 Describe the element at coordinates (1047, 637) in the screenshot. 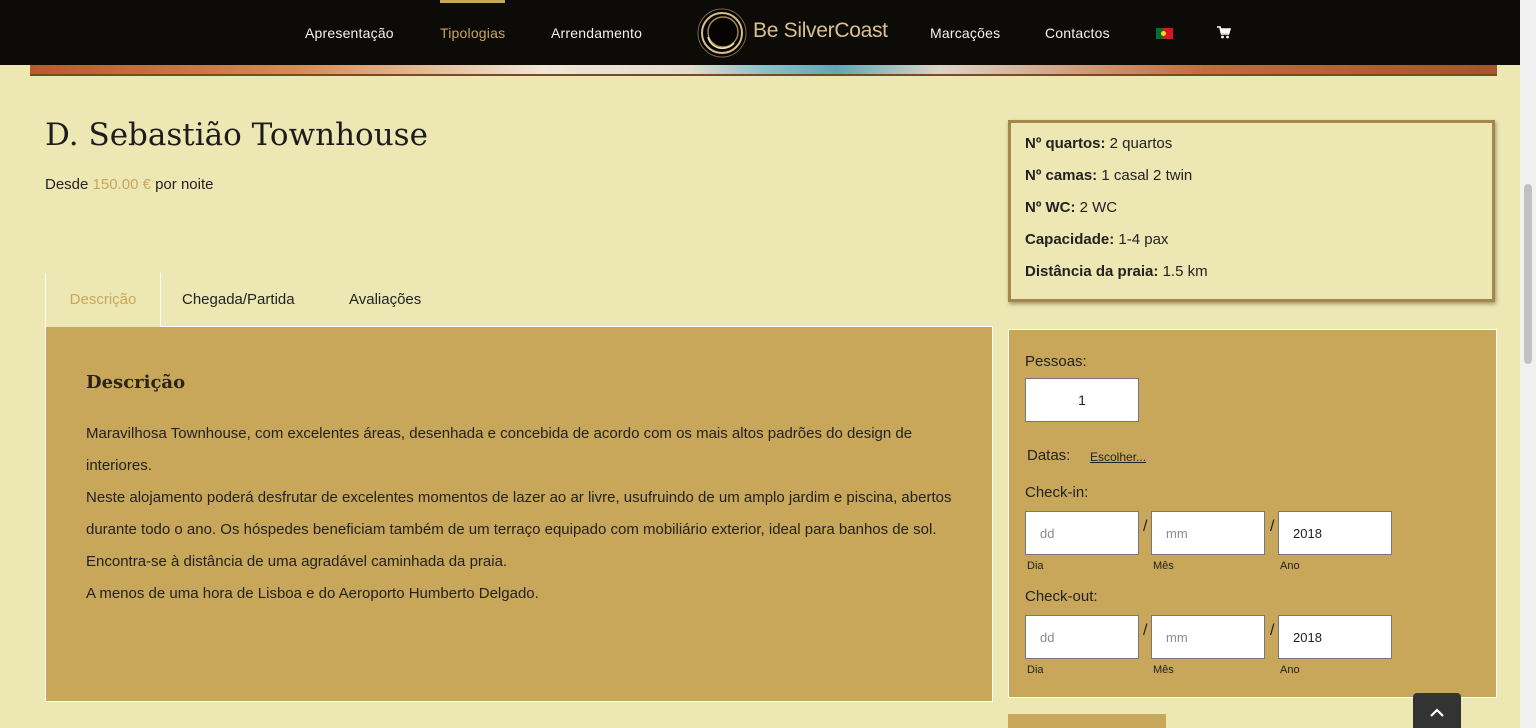

I see `checkout-day-placeholder: dd` at that location.